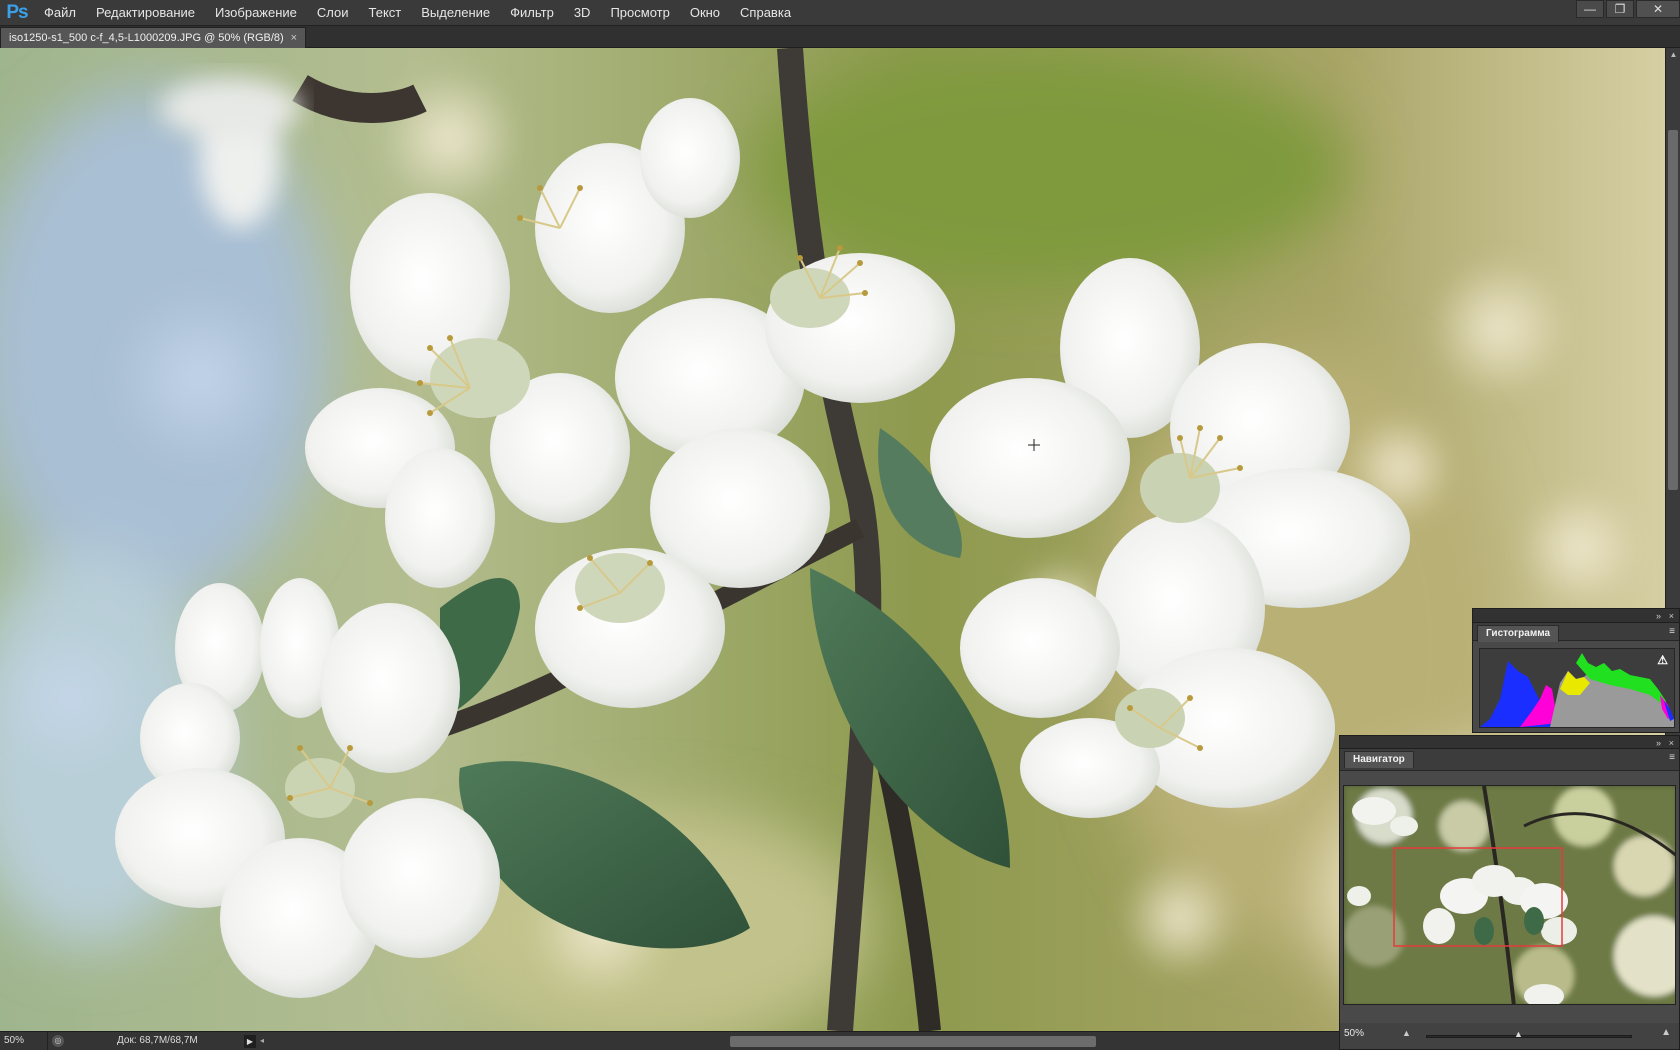  Describe the element at coordinates (1590, 9) in the screenshot. I see `minimize-icon: —` at that location.